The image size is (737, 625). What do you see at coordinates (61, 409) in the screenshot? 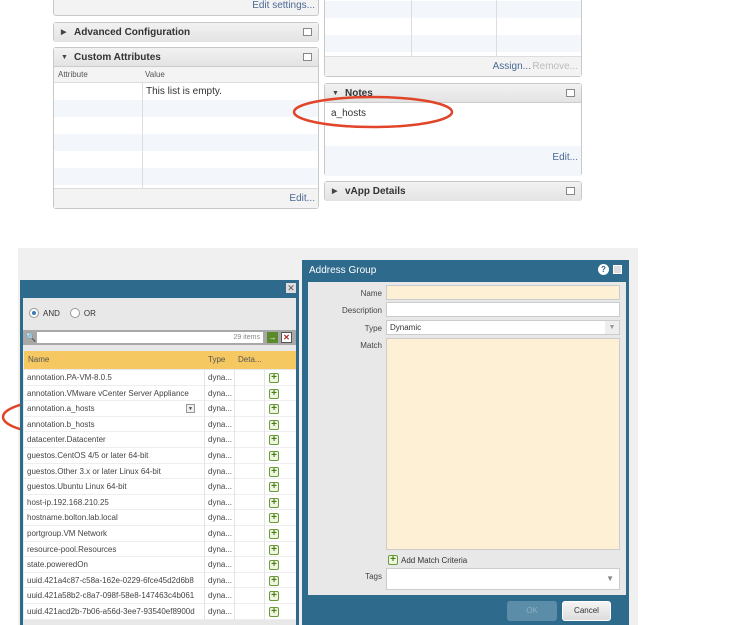
I see `row-name: annotation.a_hosts` at bounding box center [61, 409].